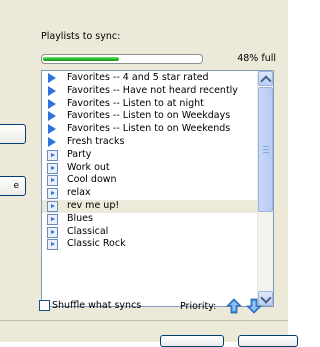 The height and width of the screenshot is (347, 320). Describe the element at coordinates (97, 305) in the screenshot. I see `shuffle-label: Shuffle what syncs` at that location.